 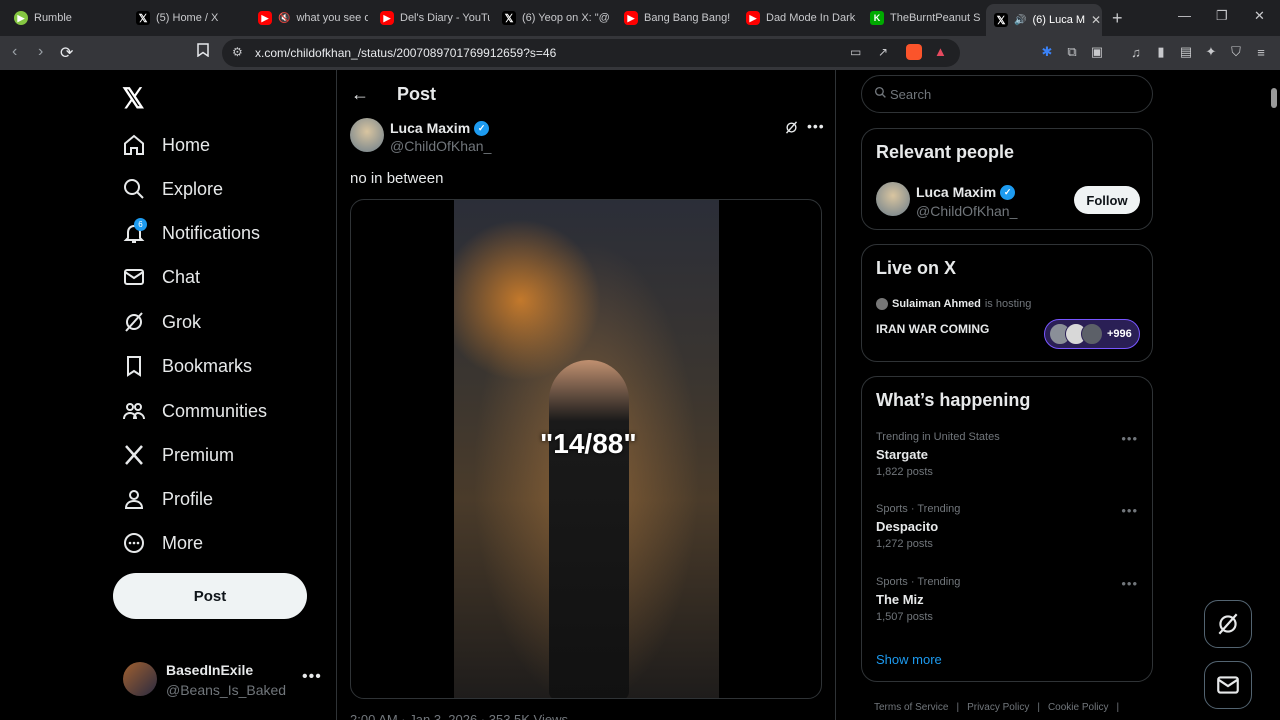 What do you see at coordinates (966, 211) in the screenshot?
I see `relevant-person-handle: @ChildOfKhan_` at bounding box center [966, 211].